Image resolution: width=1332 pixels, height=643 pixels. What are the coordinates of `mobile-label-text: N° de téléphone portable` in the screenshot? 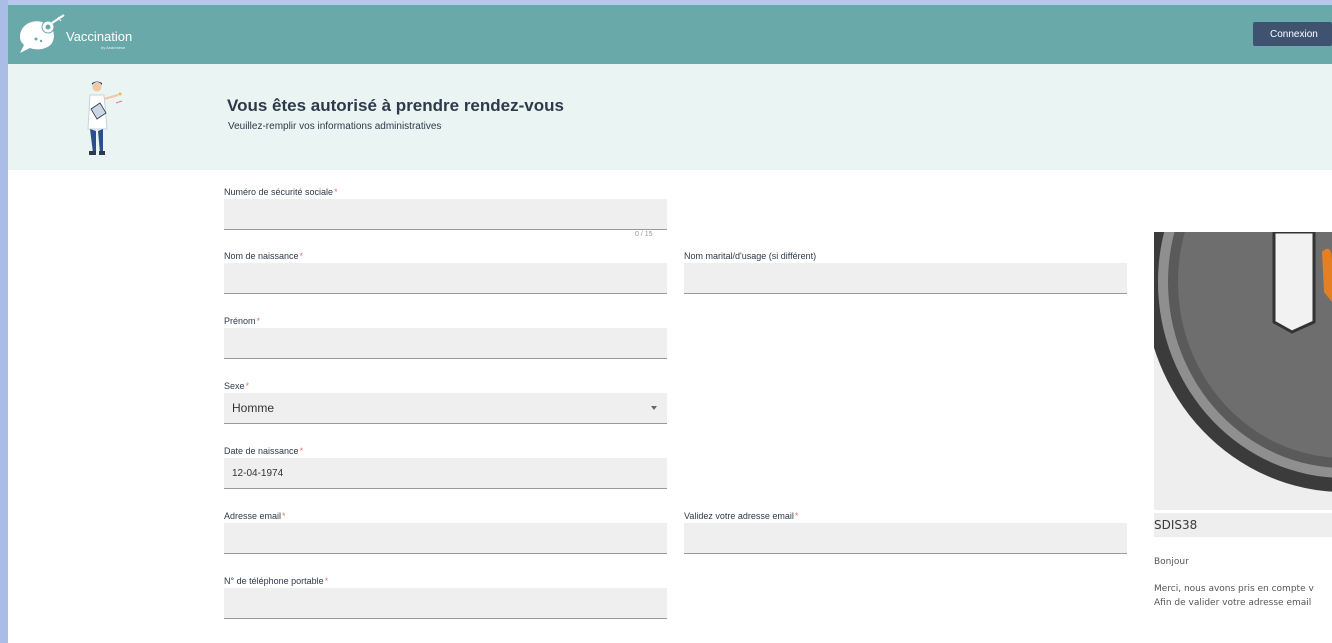 It's located at (274, 581).